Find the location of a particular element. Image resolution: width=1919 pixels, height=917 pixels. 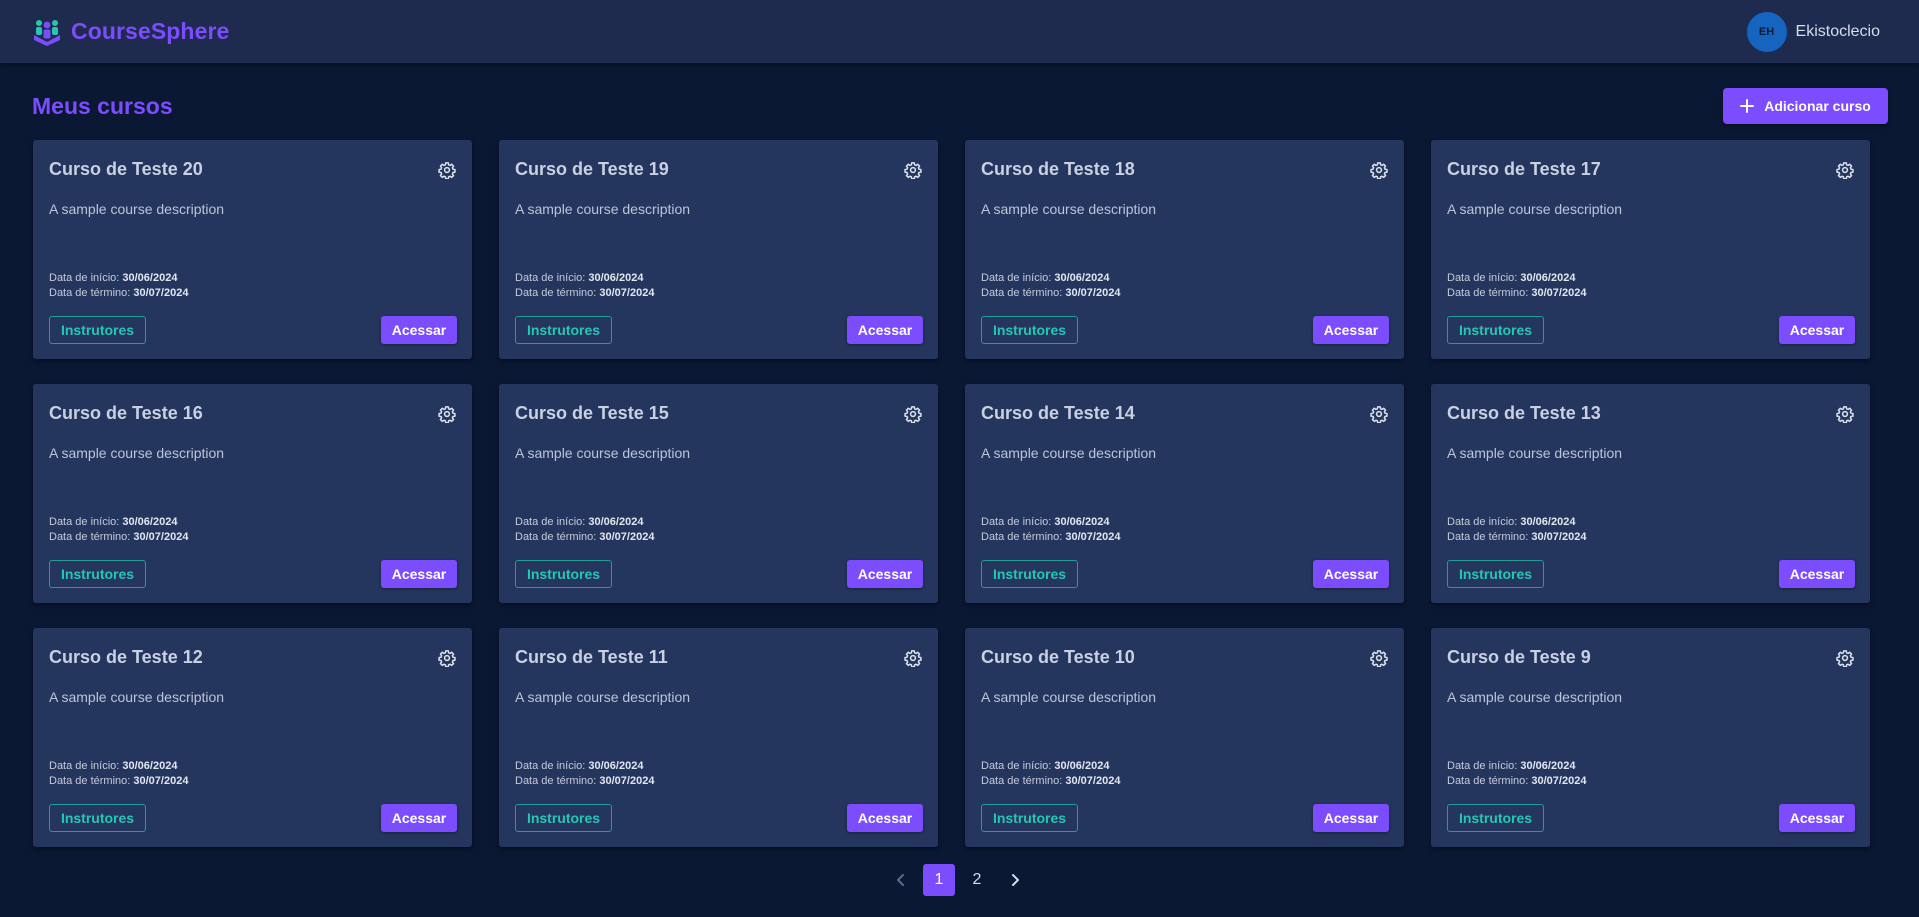

course-title: Curso de Teste 15 is located at coordinates (592, 413).